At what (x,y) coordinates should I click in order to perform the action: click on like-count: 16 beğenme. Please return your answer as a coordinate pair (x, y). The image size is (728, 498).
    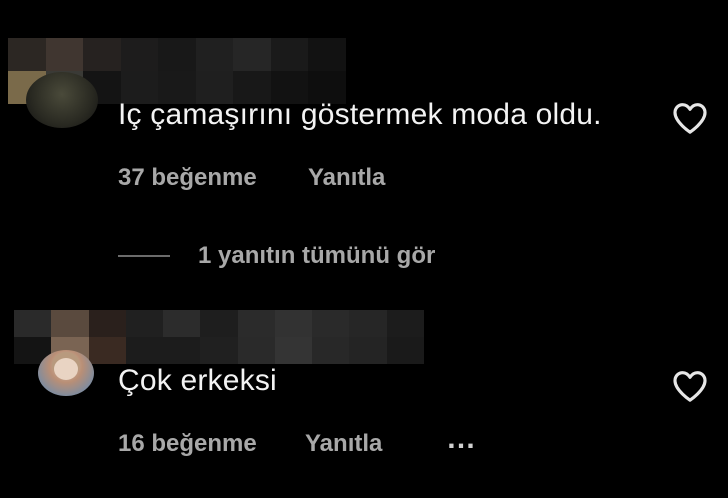
    Looking at the image, I should click on (187, 444).